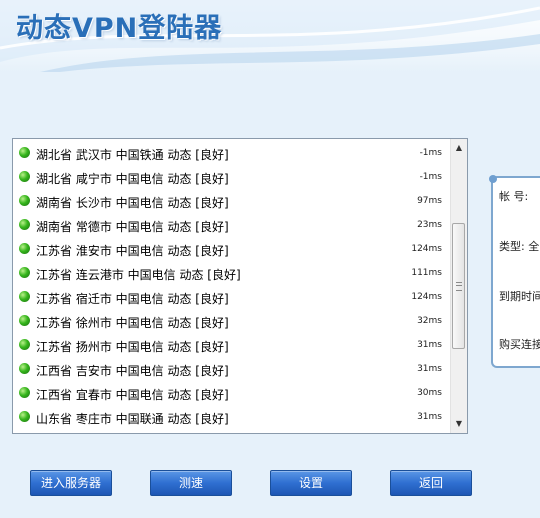  What do you see at coordinates (132, 371) in the screenshot?
I see `server-name: 江西省 吉安市 中国电信 动态 [良好]` at bounding box center [132, 371].